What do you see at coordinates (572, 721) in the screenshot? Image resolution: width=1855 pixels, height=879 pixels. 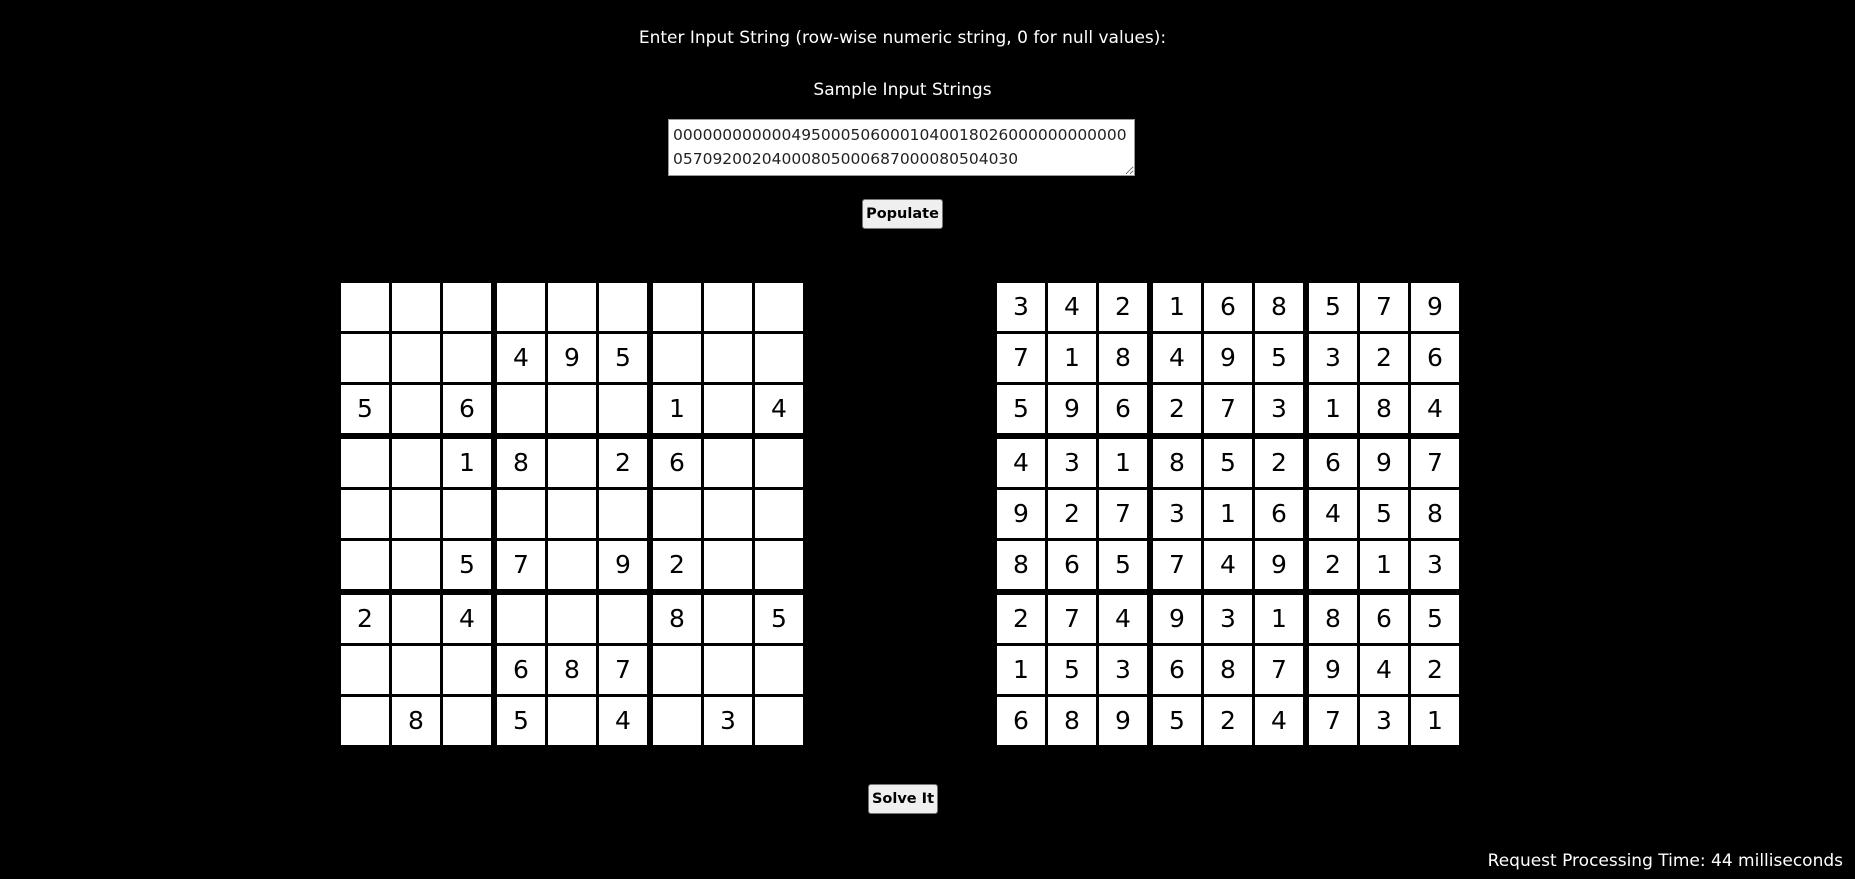 I see `puzzle-cell-r9-c5` at bounding box center [572, 721].